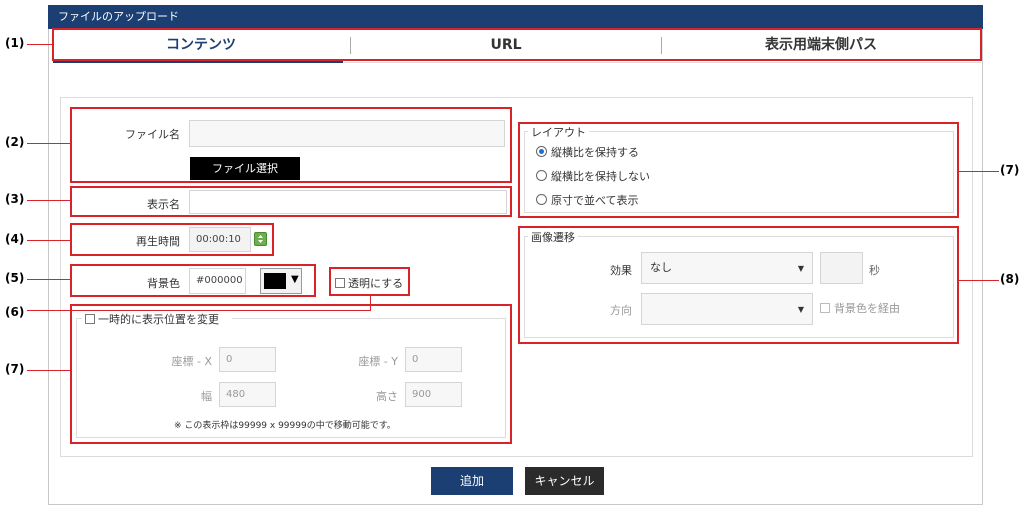 This screenshot has height=509, width=1024. I want to click on layout-no-ratio-radio, so click(541, 175).